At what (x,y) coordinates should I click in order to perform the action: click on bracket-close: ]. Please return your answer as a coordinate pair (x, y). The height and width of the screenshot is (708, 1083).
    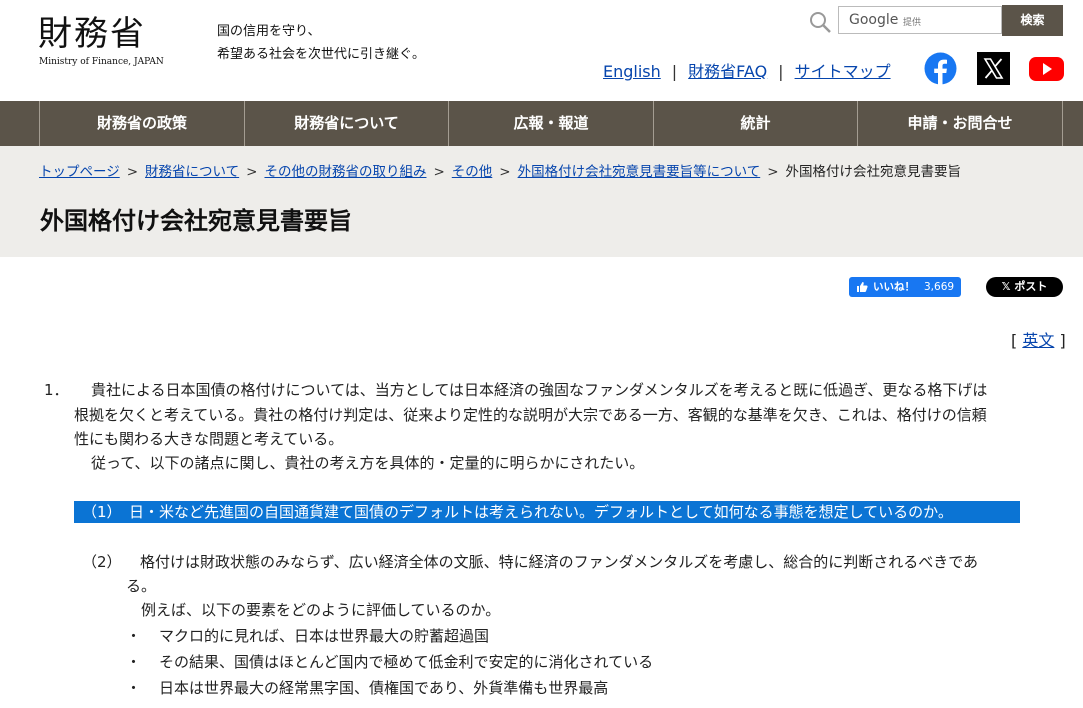
    Looking at the image, I should click on (1062, 340).